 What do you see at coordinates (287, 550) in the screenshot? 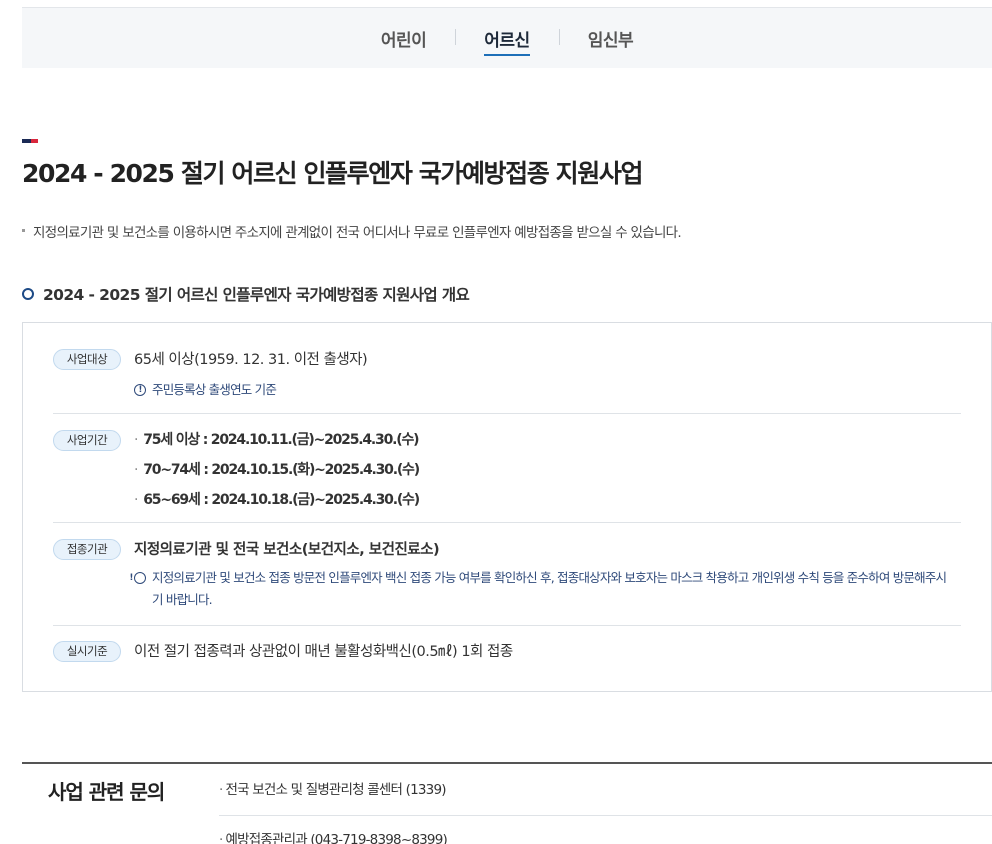
I see `institution-value: 지정의료기관 및 전국 보건소(보건지소, 보건진료소)` at bounding box center [287, 550].